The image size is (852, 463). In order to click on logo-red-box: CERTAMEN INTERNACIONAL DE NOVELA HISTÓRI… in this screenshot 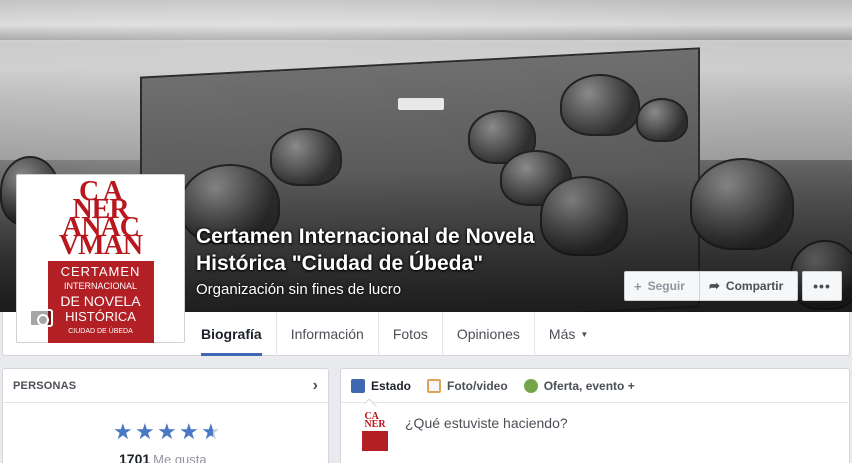, I will do `click(100, 302)`.